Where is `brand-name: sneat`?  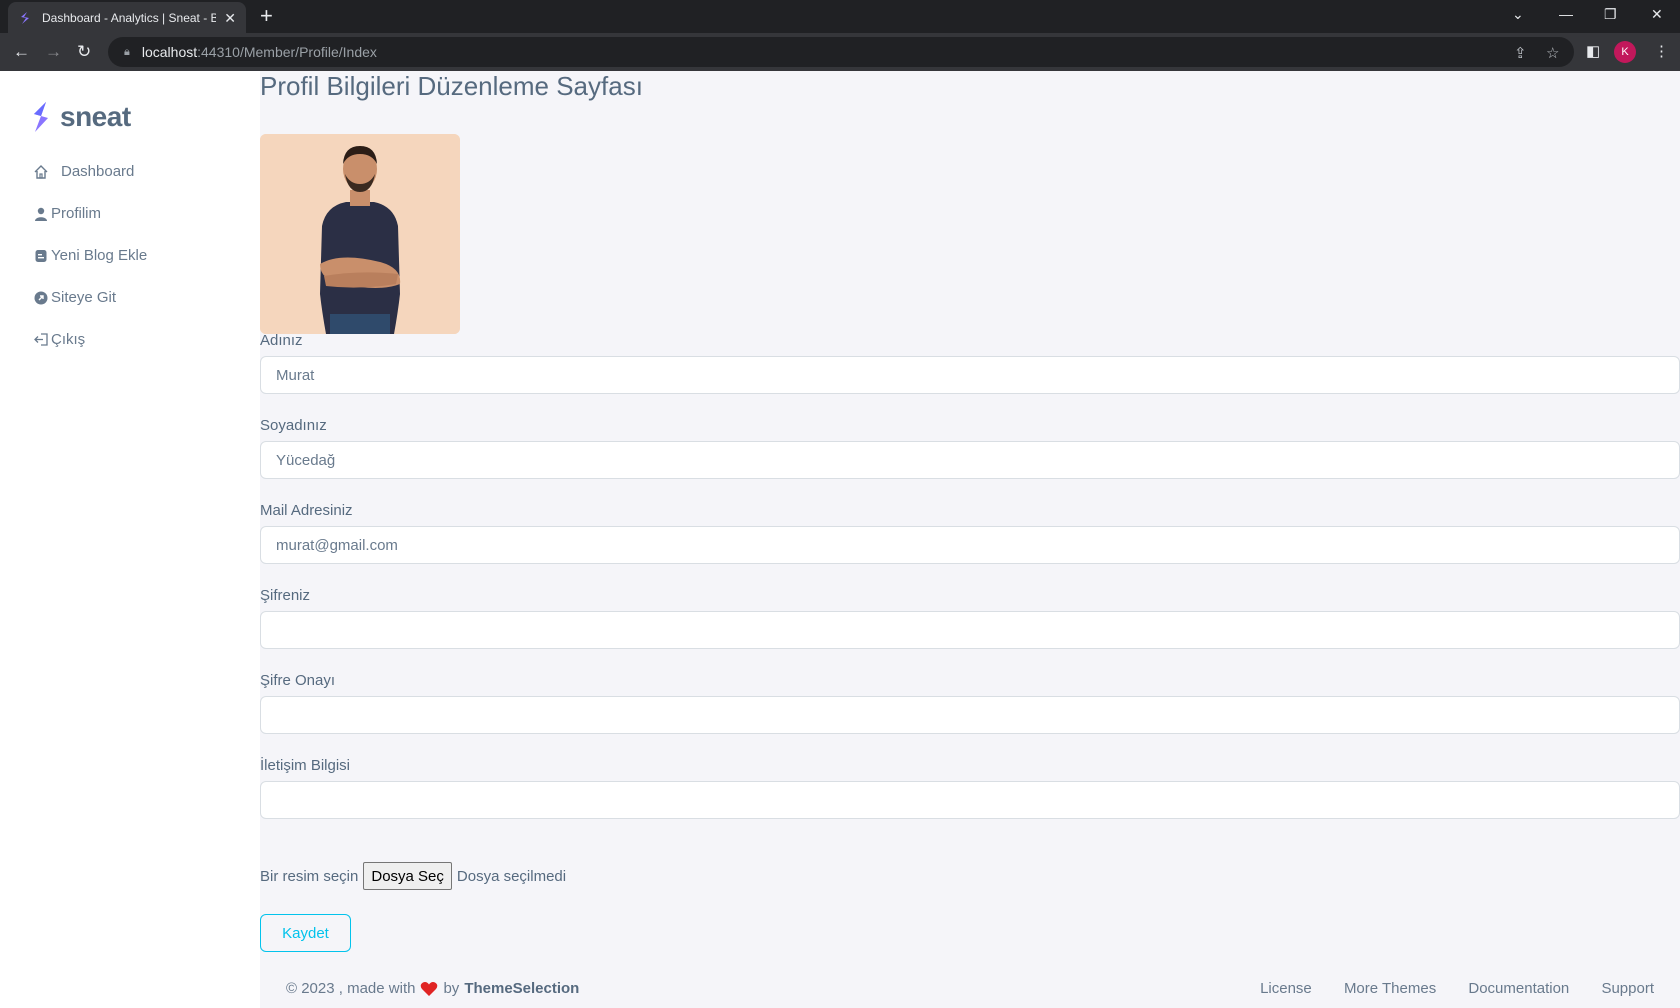 brand-name: sneat is located at coordinates (95, 116).